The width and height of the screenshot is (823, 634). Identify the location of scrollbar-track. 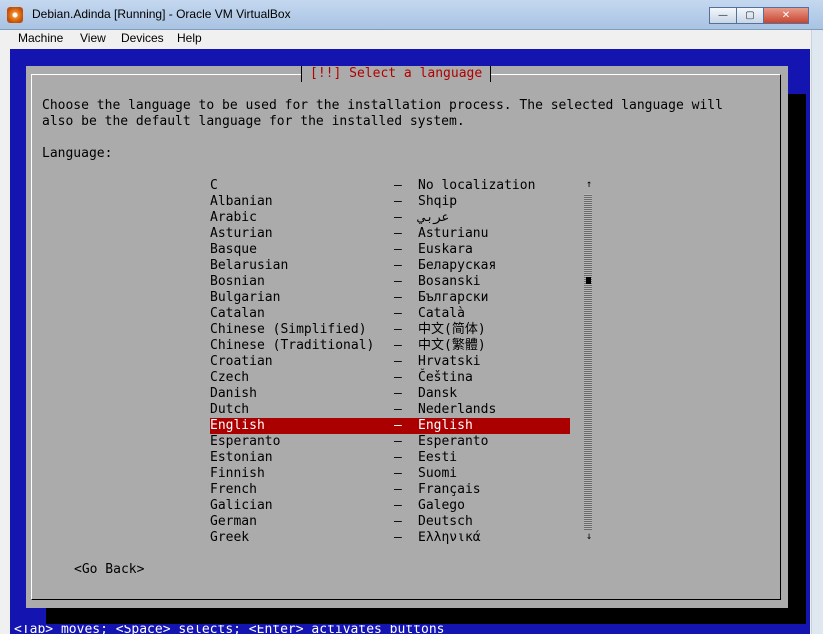
(588, 362).